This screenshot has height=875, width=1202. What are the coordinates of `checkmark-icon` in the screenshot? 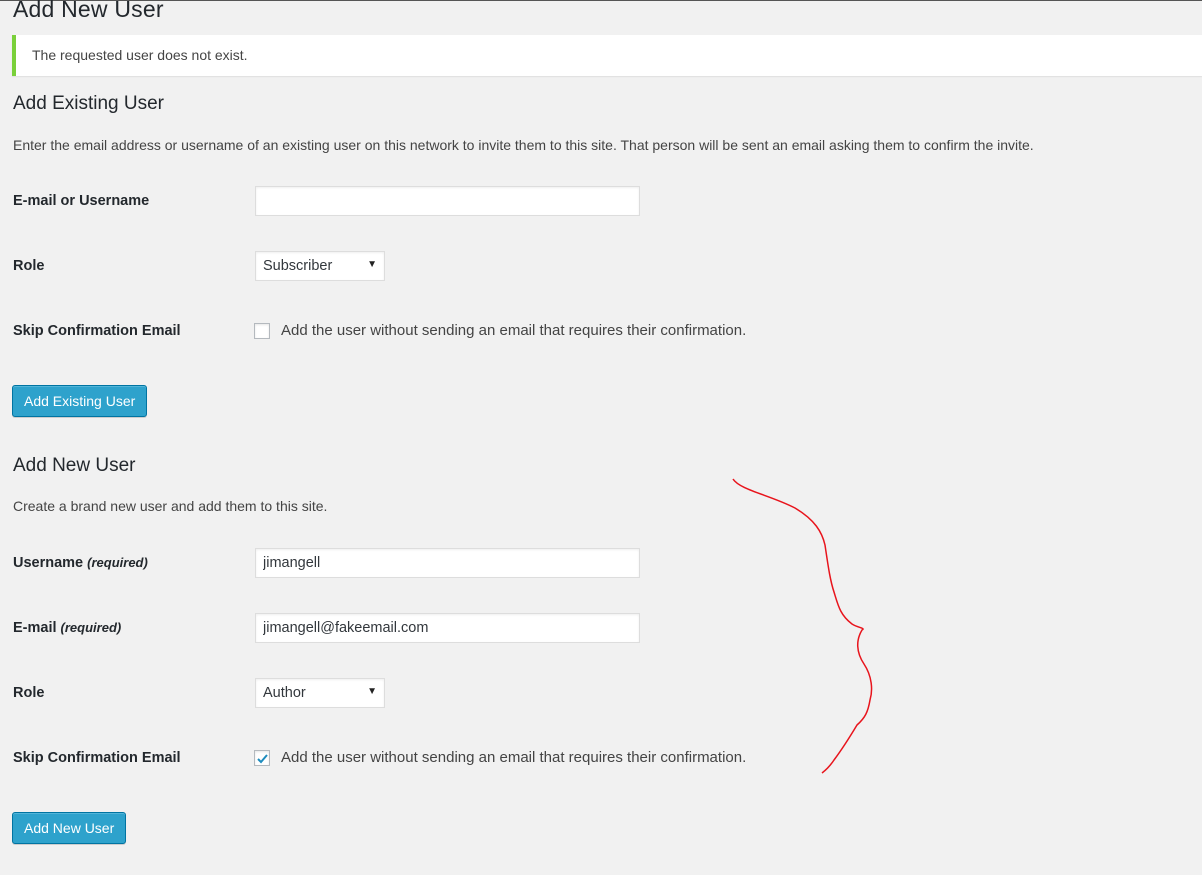 It's located at (262, 759).